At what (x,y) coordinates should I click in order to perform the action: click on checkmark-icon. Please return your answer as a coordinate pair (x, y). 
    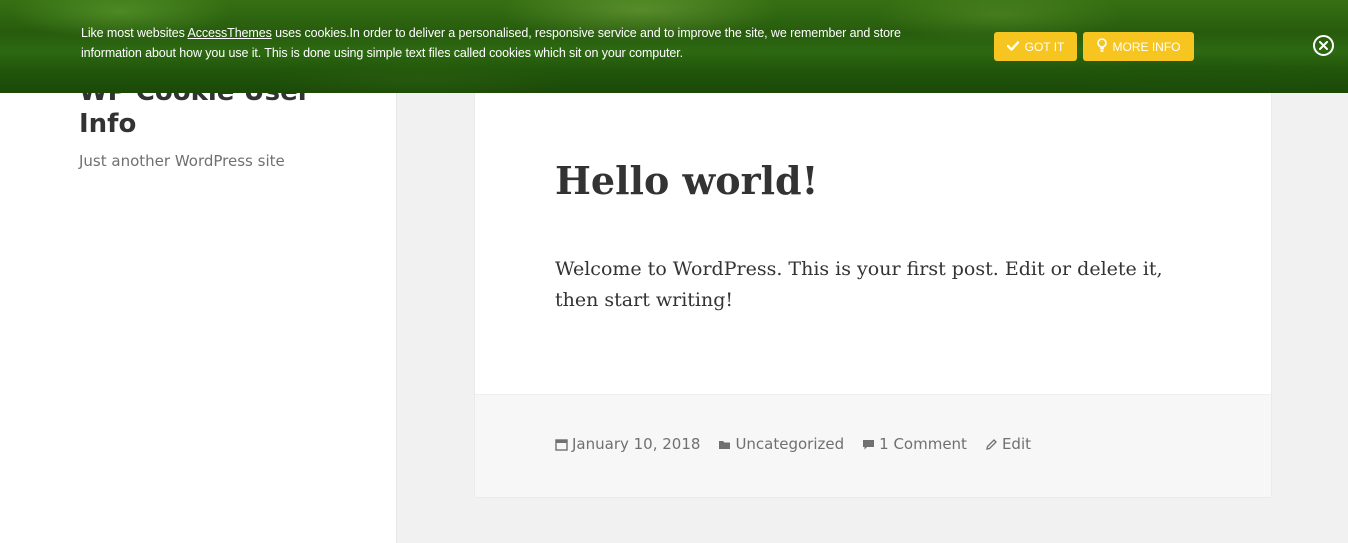
    Looking at the image, I should click on (1012, 47).